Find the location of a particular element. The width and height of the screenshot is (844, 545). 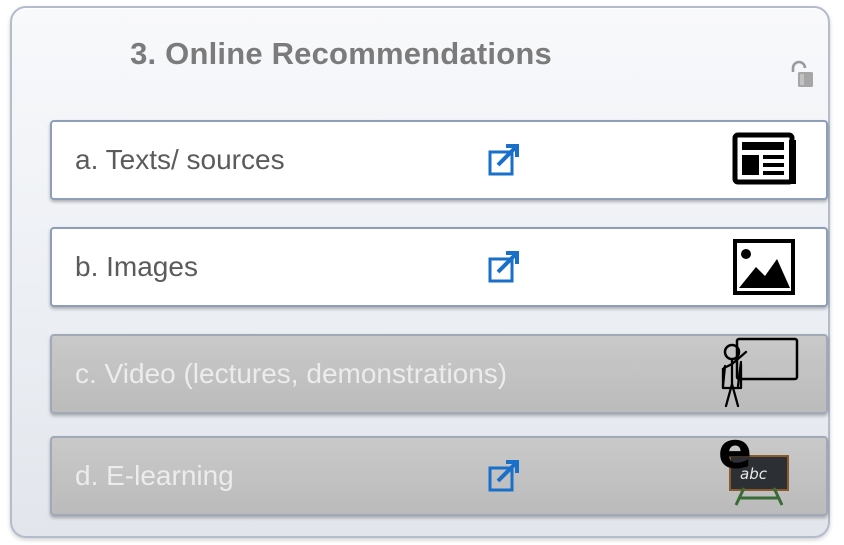

image-icon is located at coordinates (764, 267).